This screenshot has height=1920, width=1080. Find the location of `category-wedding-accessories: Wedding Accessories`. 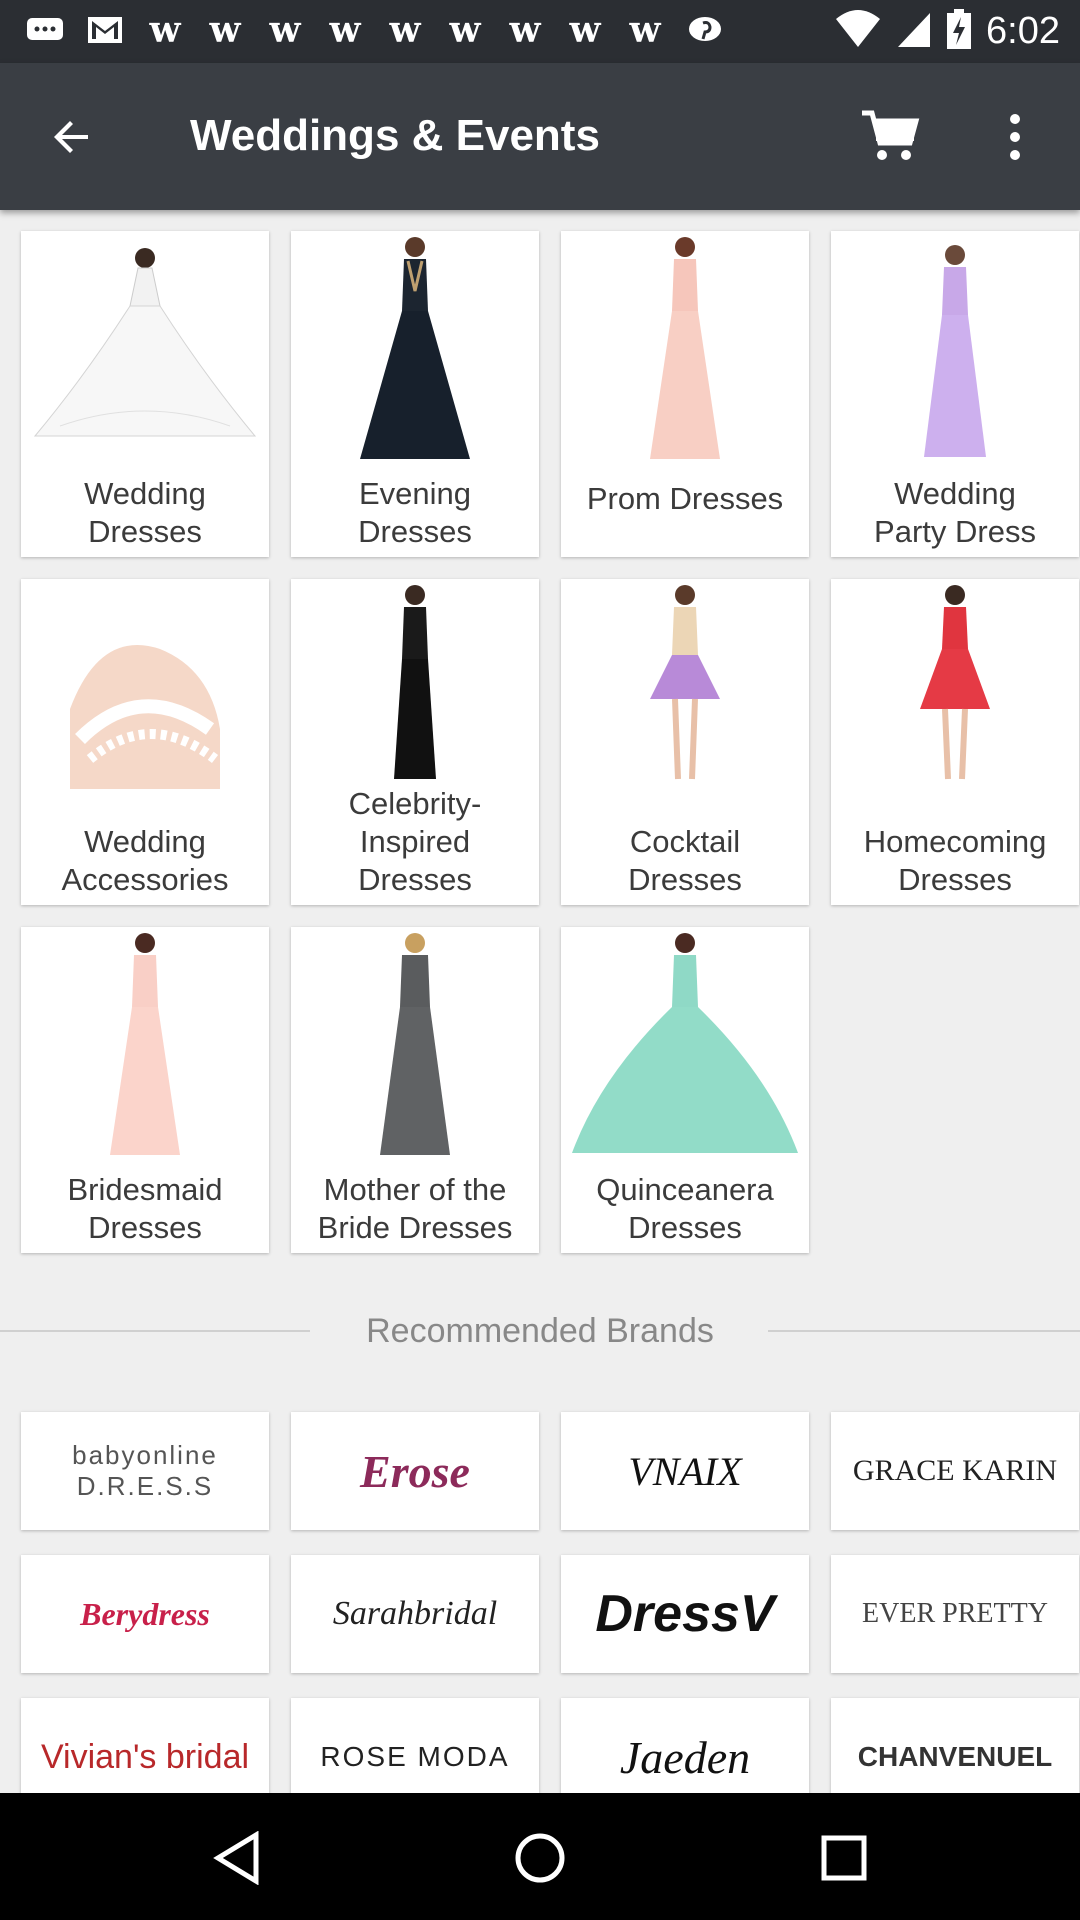

category-wedding-accessories: Wedding Accessories is located at coordinates (145, 742).